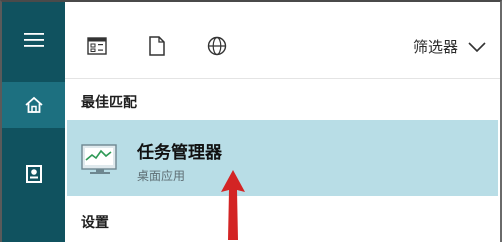 This screenshot has width=502, height=242. I want to click on home-icon, so click(33, 104).